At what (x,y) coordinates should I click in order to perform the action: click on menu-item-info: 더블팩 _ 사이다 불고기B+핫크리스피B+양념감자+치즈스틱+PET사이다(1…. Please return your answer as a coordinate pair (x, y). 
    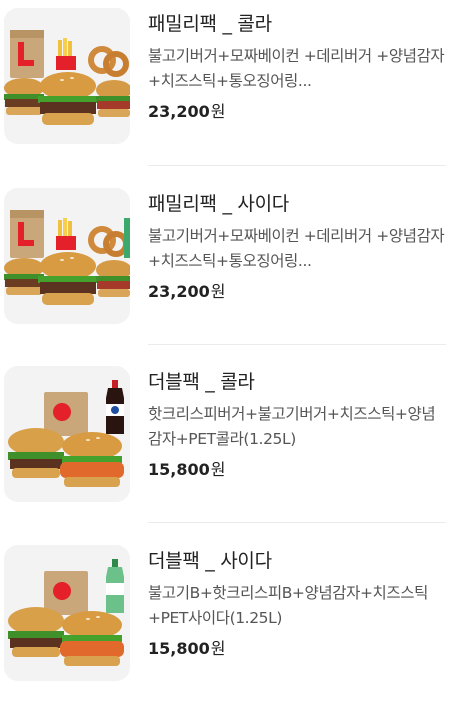
    Looking at the image, I should click on (298, 603).